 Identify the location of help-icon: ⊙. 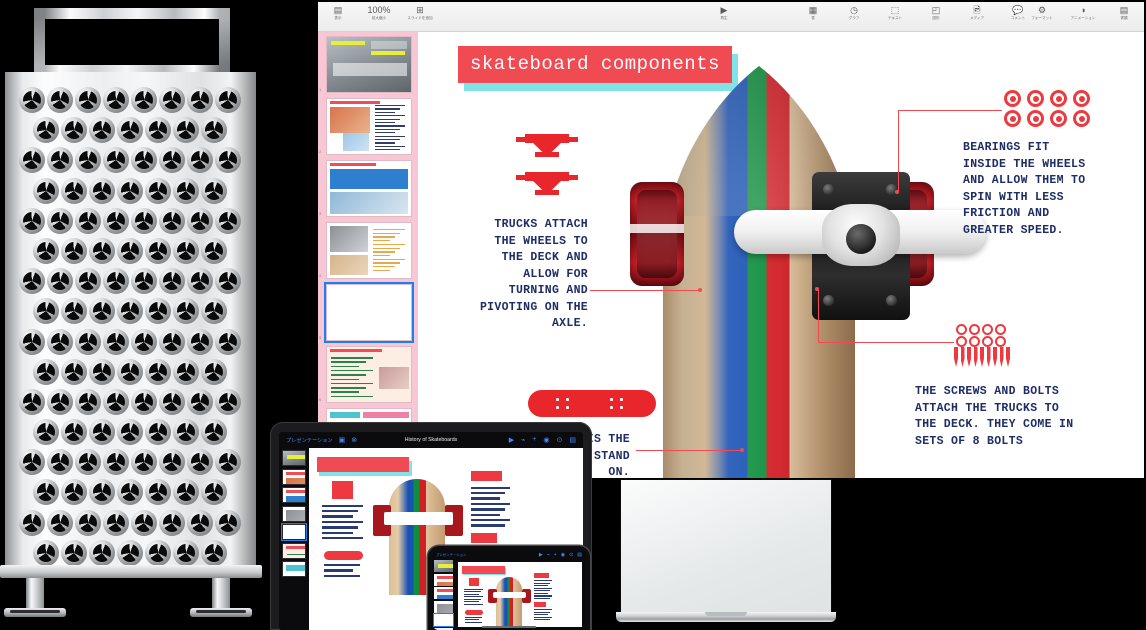
(571, 555).